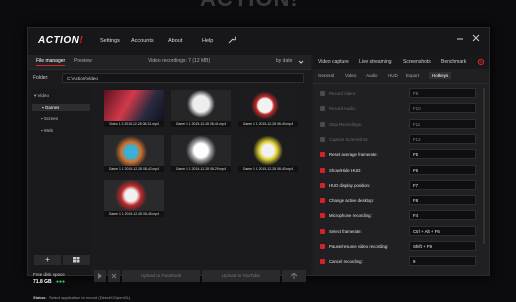 The width and height of the screenshot is (516, 302). I want to click on upload-youtube-label: Upload to YouTube, so click(241, 275).